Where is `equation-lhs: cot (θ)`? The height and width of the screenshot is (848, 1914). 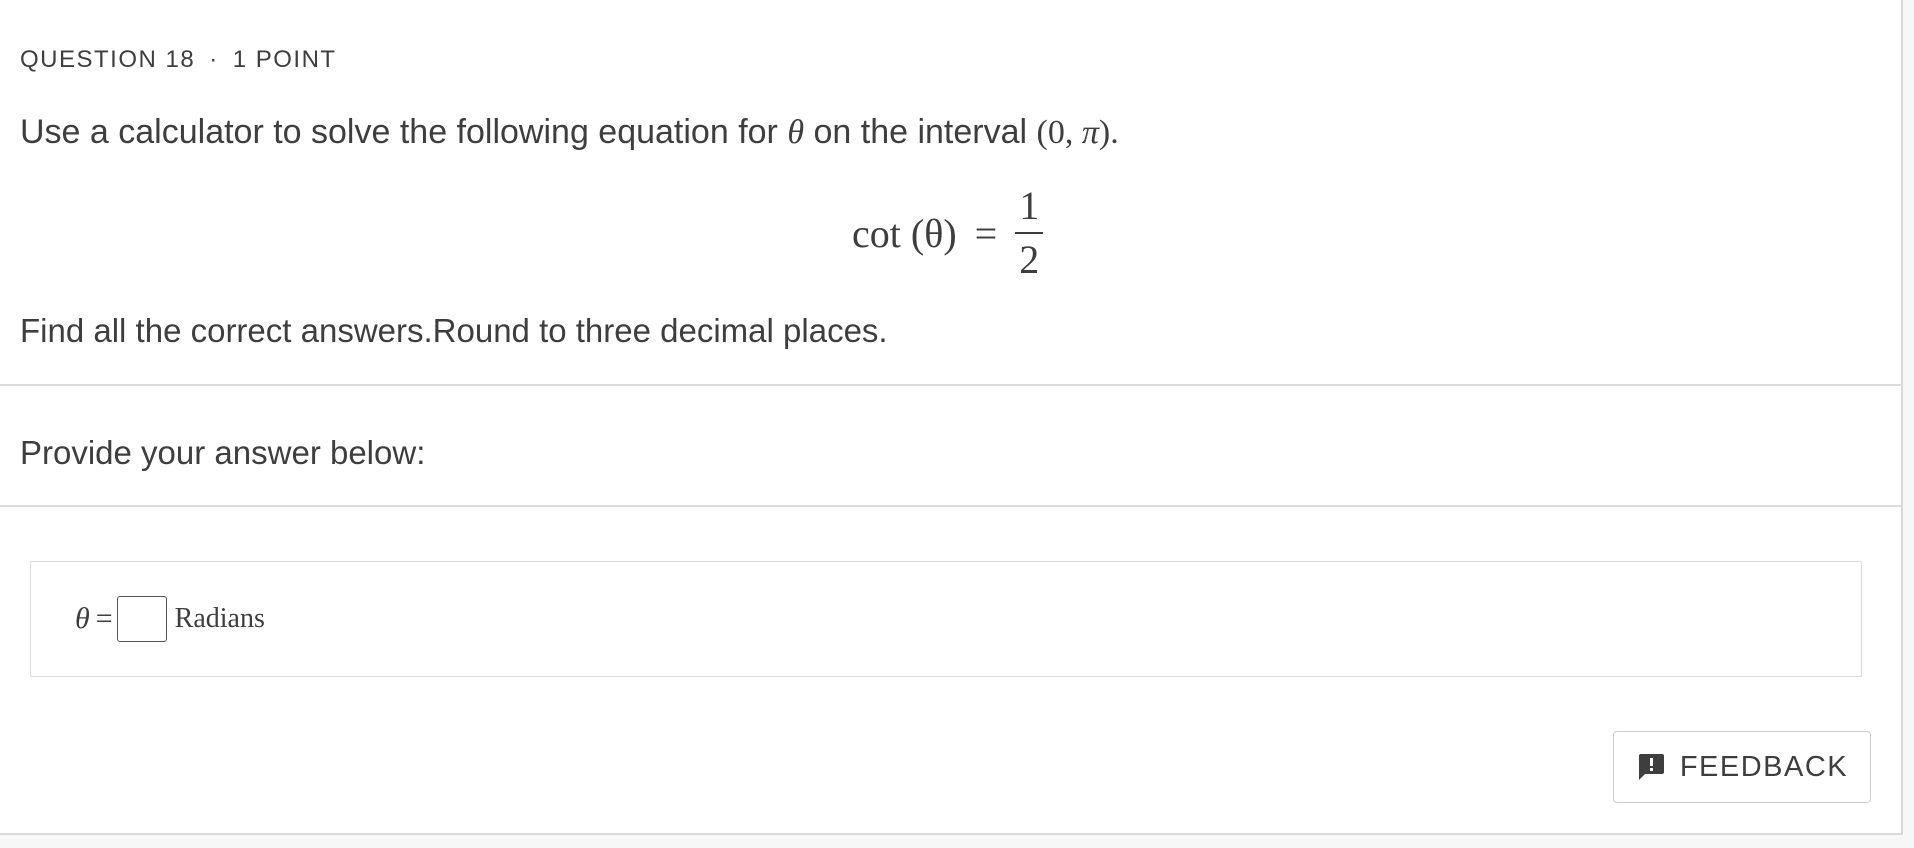
equation-lhs: cot (θ) is located at coordinates (904, 233).